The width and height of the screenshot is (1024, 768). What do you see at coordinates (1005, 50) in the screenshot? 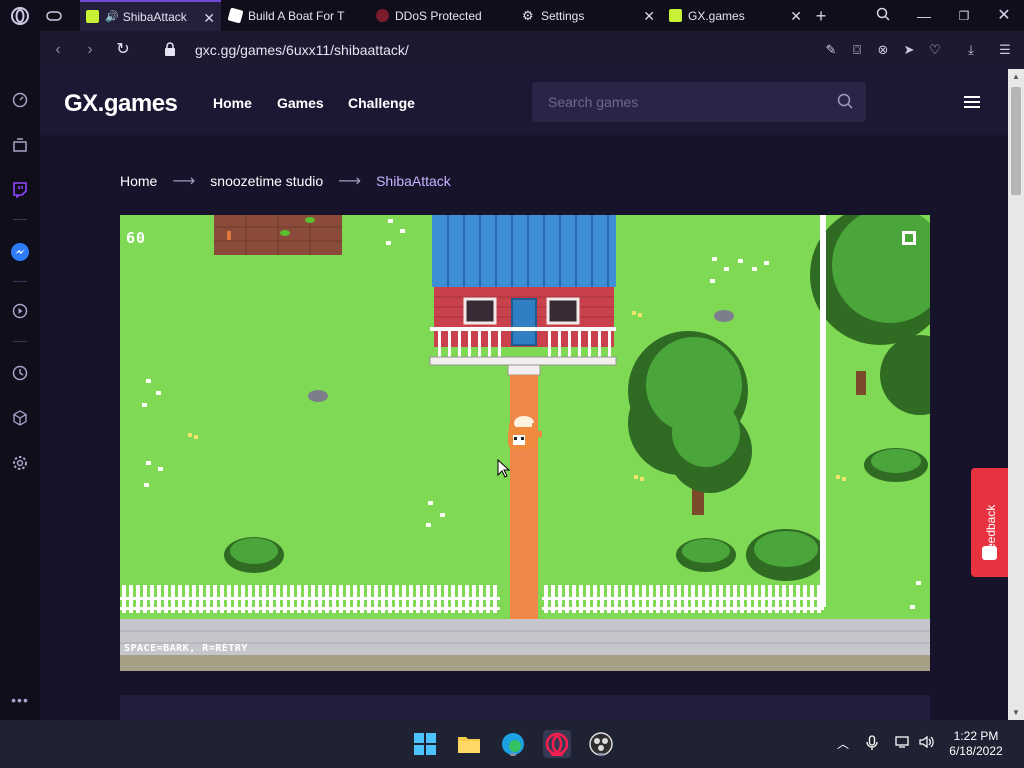
I see `easy-setup-icon: ☰` at bounding box center [1005, 50].